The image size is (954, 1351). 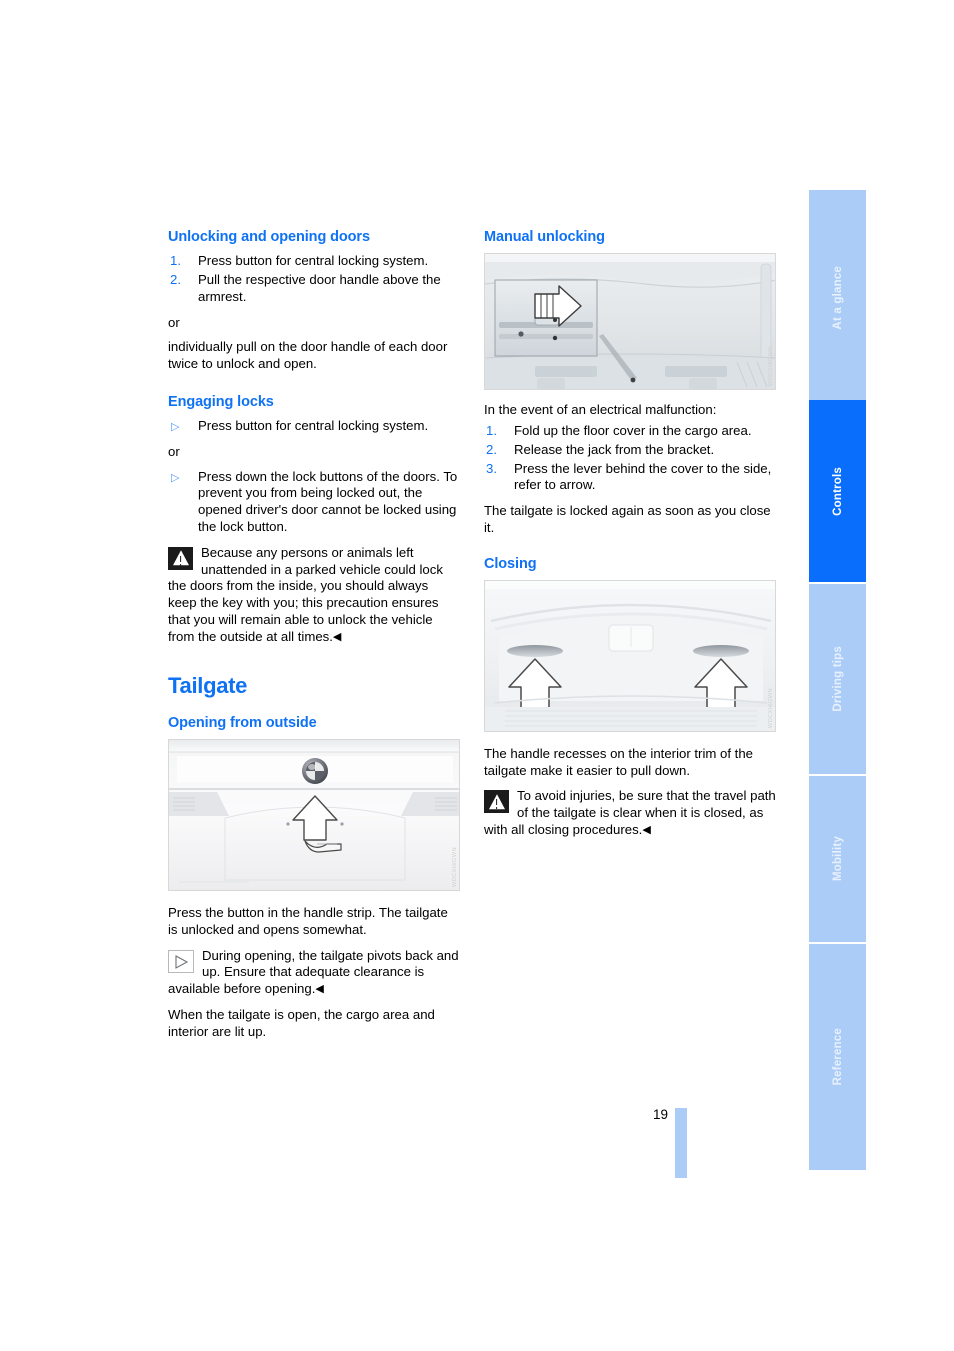 I want to click on tab-mobility: Mobility, so click(x=837, y=859).